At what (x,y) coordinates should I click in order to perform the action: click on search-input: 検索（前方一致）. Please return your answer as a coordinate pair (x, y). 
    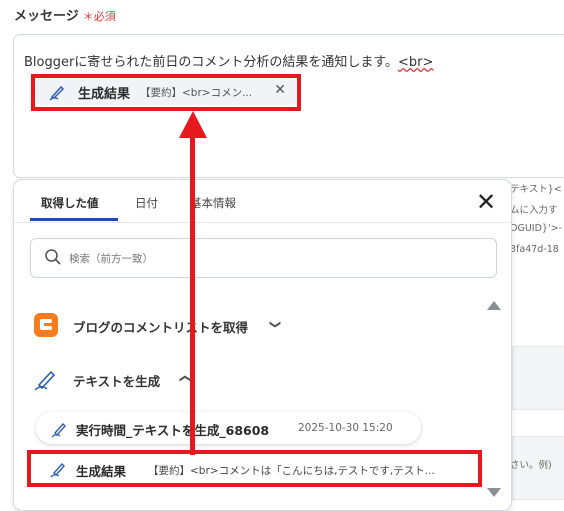
    Looking at the image, I should click on (263, 258).